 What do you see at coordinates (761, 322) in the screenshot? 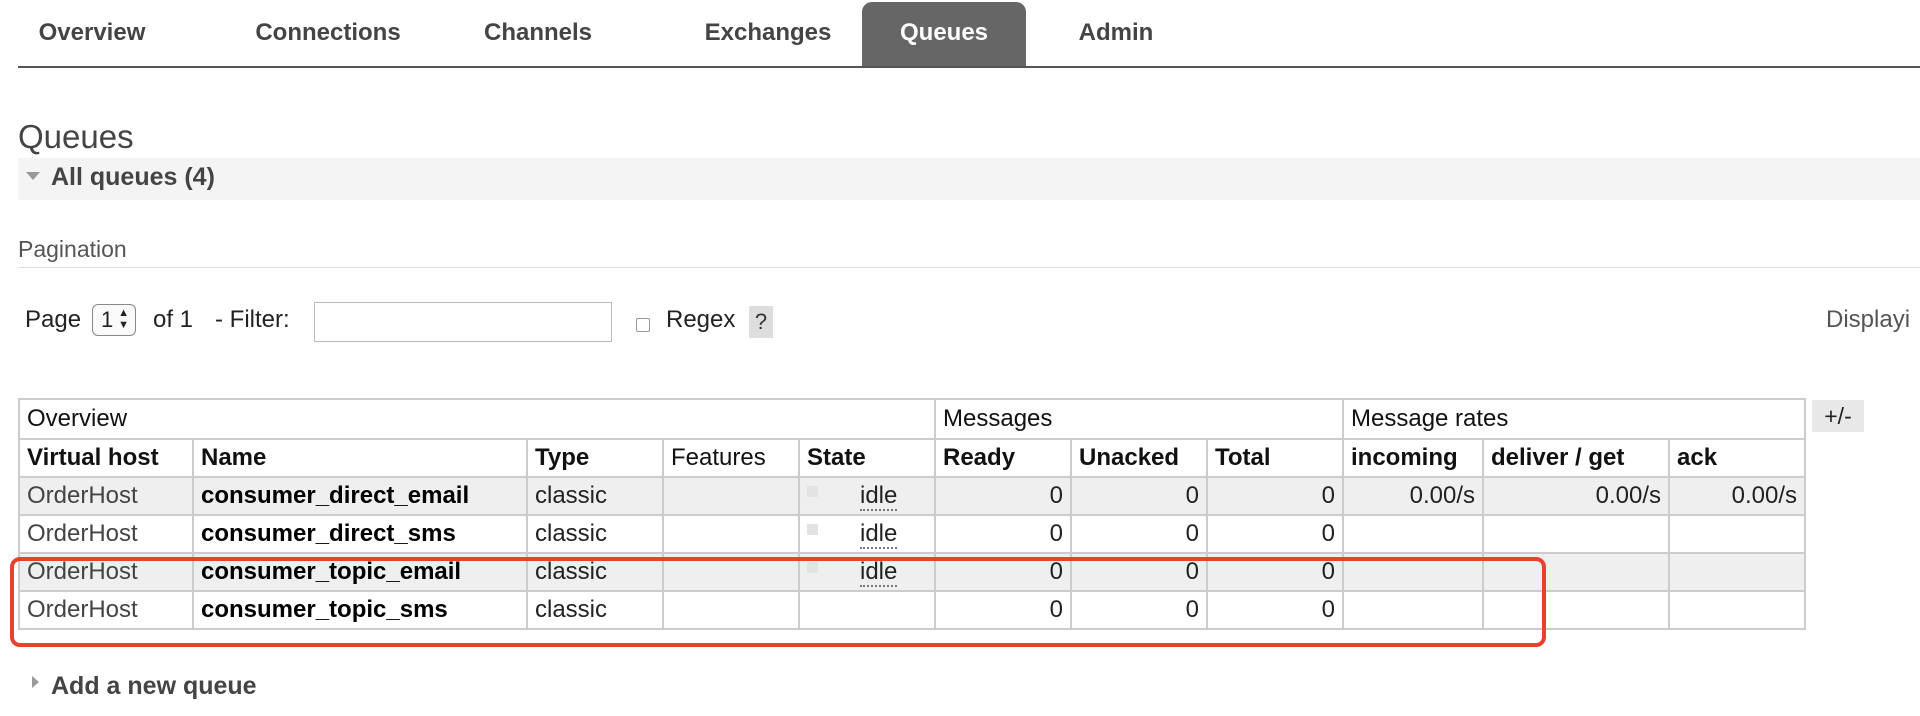
I see `regex-help-button: ?` at bounding box center [761, 322].